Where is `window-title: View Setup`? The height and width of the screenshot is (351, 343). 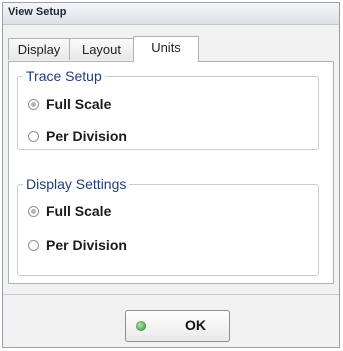 window-title: View Setup is located at coordinates (37, 12).